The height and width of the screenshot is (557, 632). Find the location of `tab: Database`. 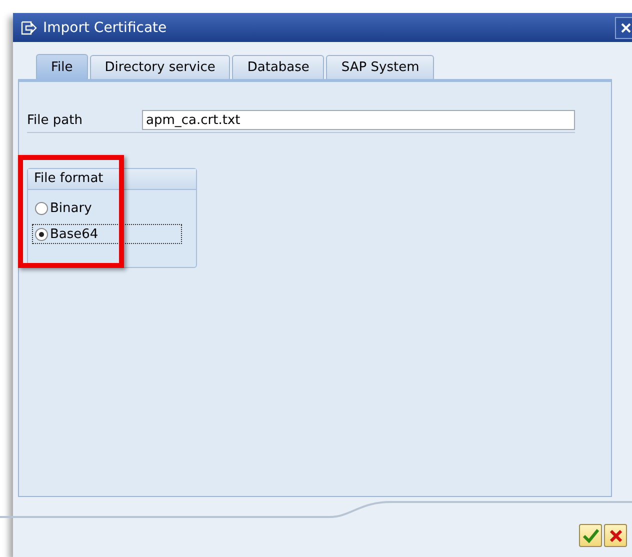

tab: Database is located at coordinates (278, 67).